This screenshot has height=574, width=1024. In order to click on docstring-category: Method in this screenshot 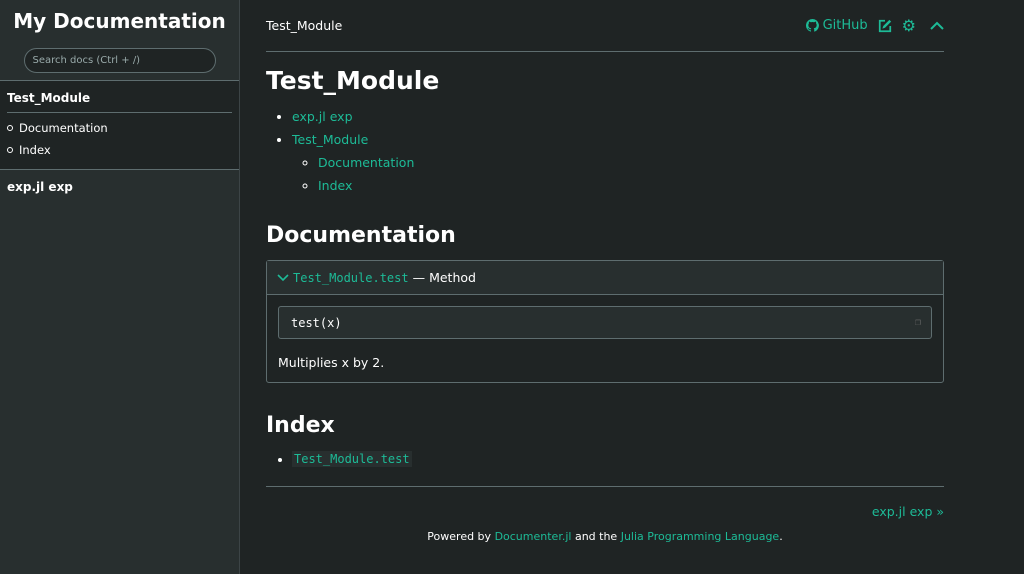, I will do `click(452, 277)`.